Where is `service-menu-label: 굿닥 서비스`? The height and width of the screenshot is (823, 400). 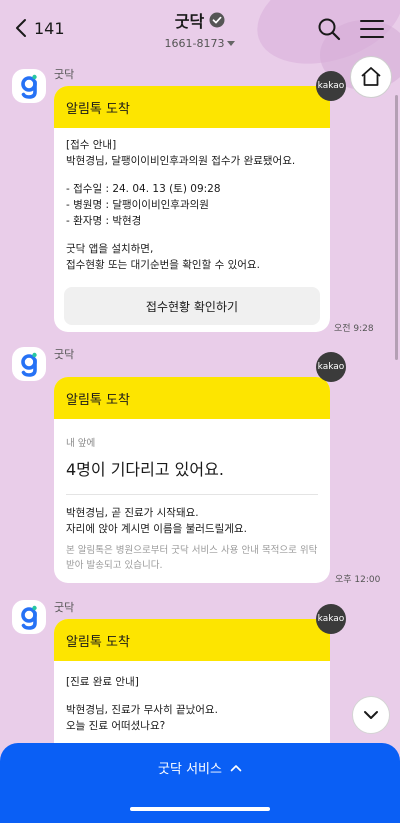
service-menu-label: 굿닥 서비스 is located at coordinates (190, 769).